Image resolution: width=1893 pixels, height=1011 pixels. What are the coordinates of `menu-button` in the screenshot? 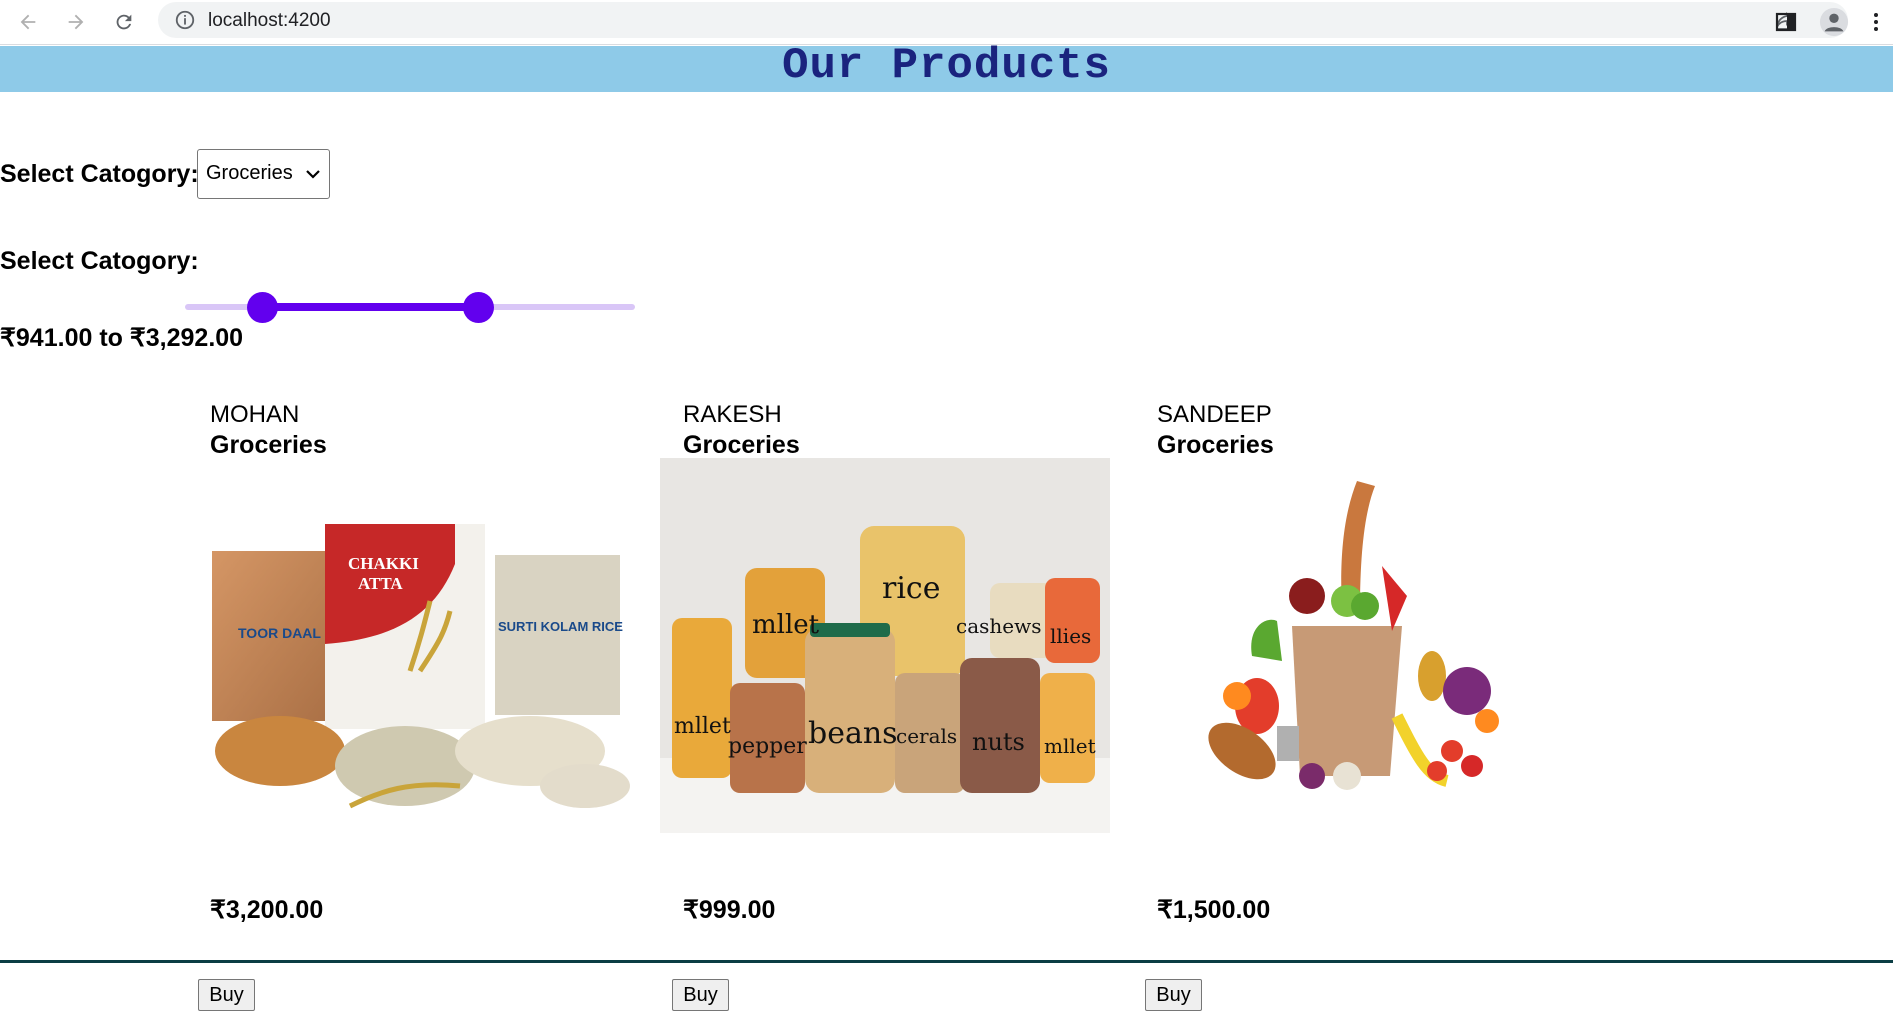 It's located at (1876, 22).